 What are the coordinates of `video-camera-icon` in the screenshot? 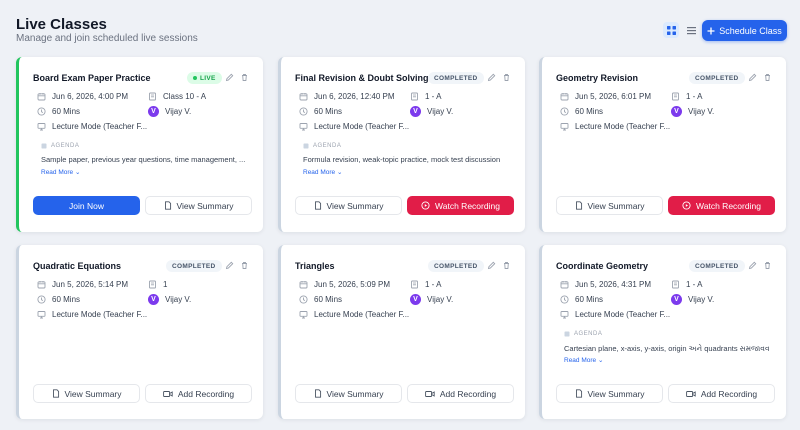 It's located at (168, 394).